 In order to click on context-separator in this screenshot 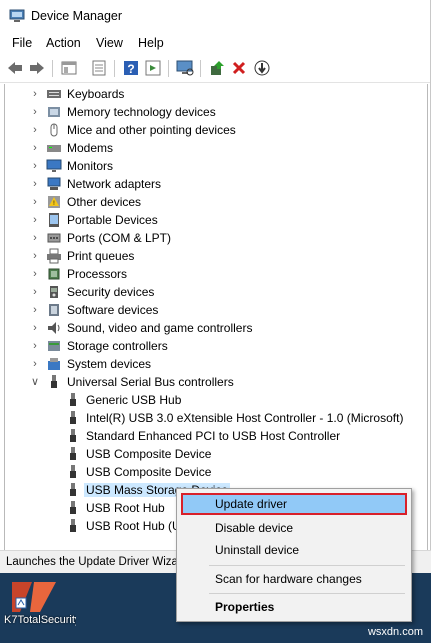, I will do `click(307, 565)`.